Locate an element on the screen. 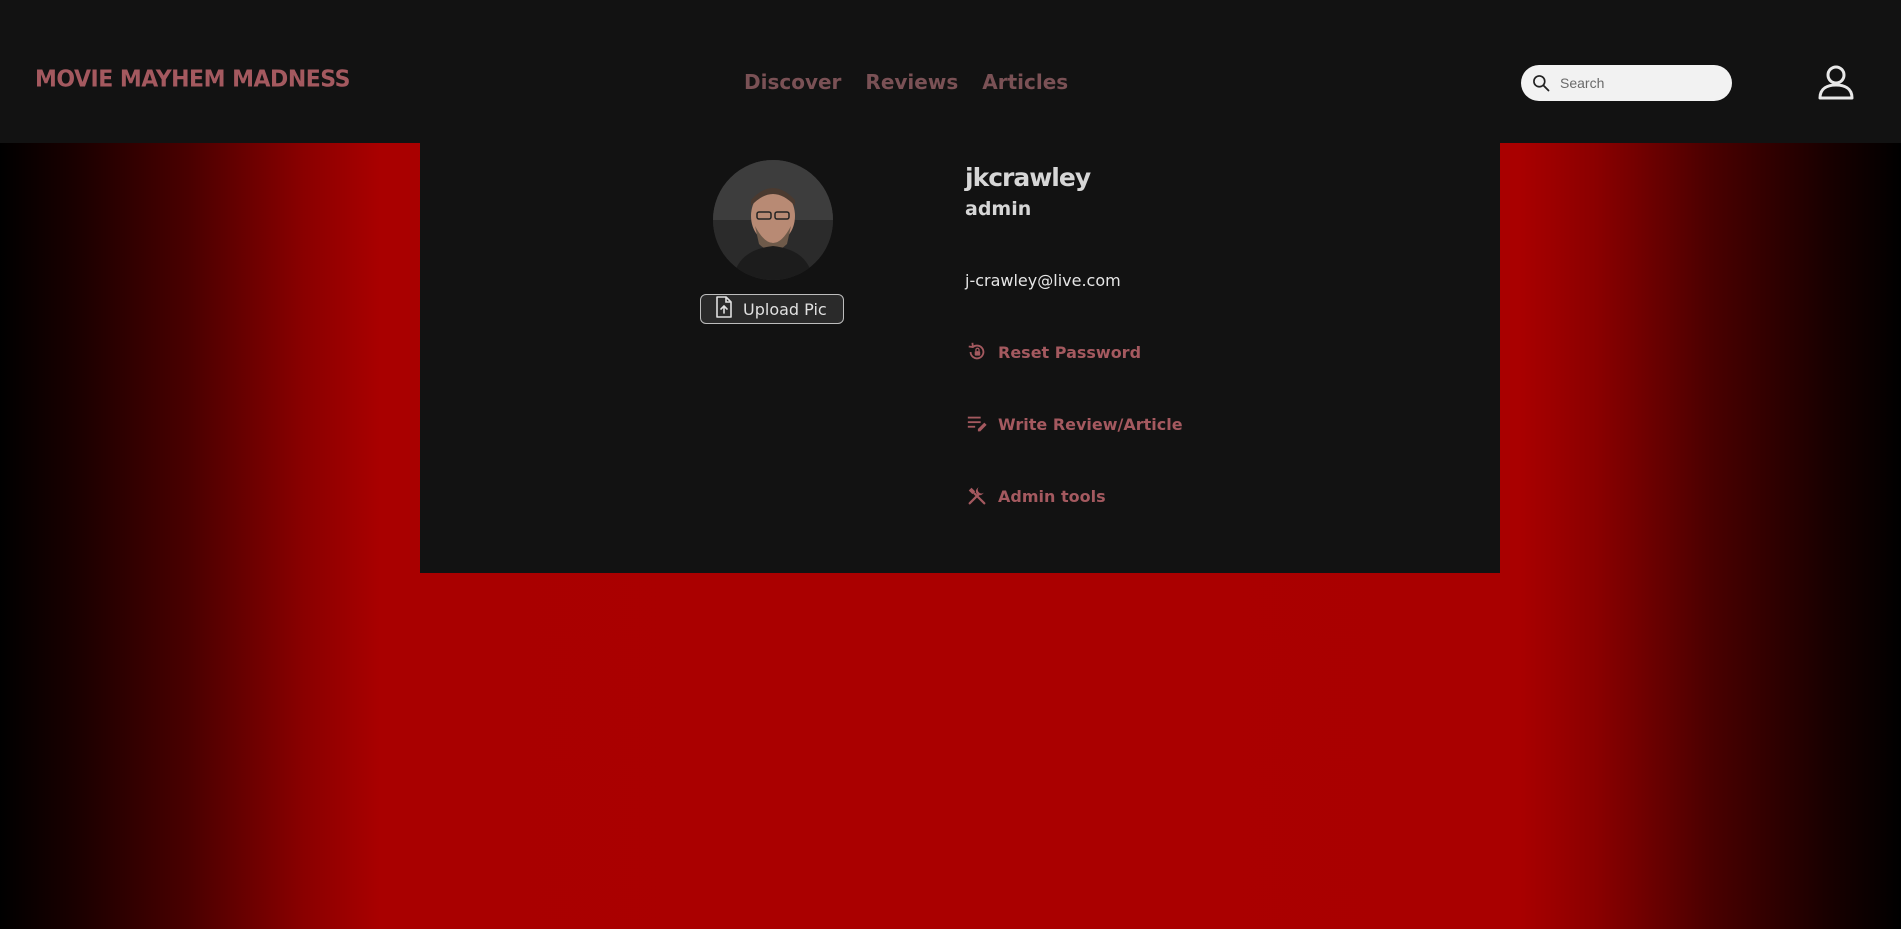 The width and height of the screenshot is (1901, 929). admin-tools-link: Admin tools is located at coordinates (1036, 496).